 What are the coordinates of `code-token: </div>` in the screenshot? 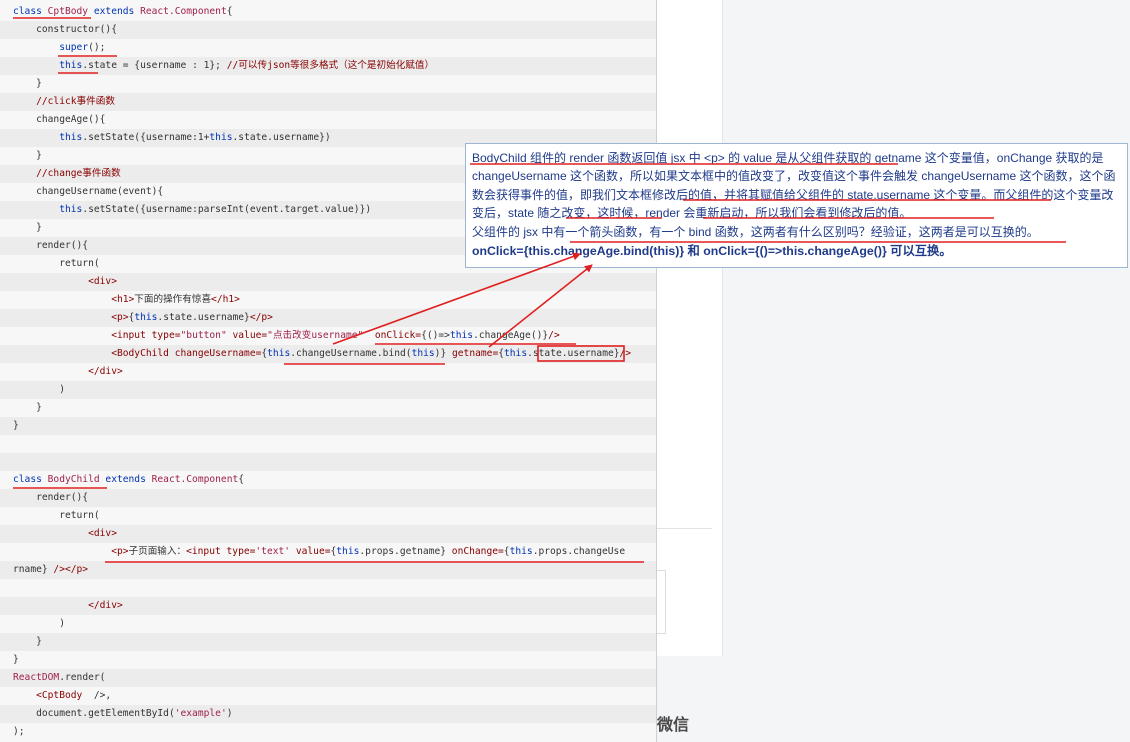 It's located at (68, 371).